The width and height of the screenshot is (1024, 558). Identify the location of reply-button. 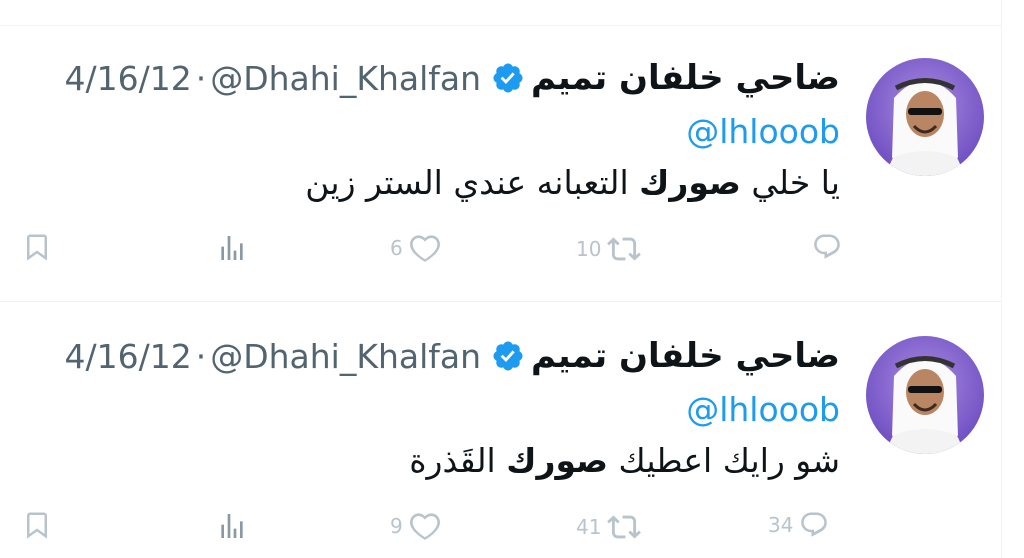
(824, 247).